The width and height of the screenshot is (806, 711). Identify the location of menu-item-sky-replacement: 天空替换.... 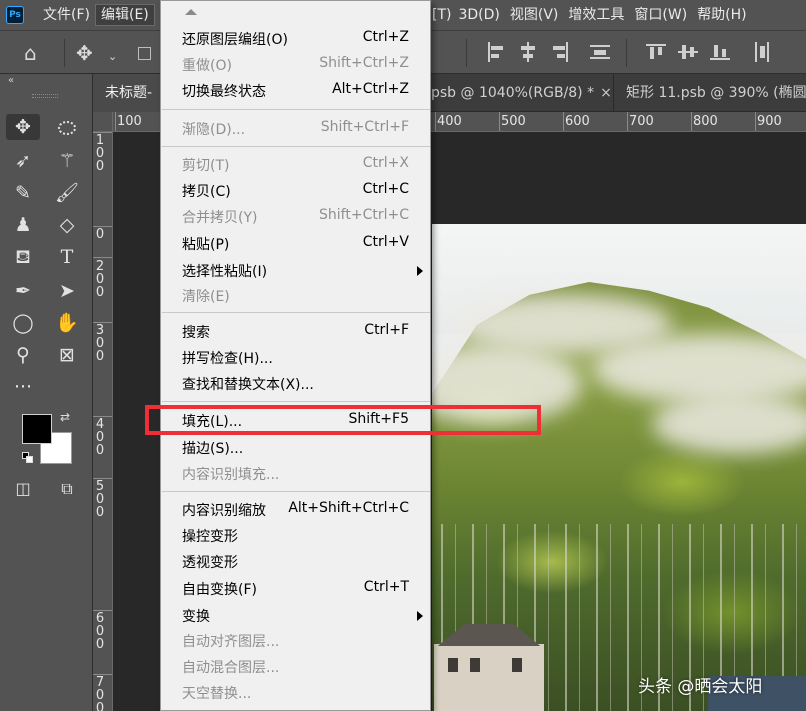
(295, 693).